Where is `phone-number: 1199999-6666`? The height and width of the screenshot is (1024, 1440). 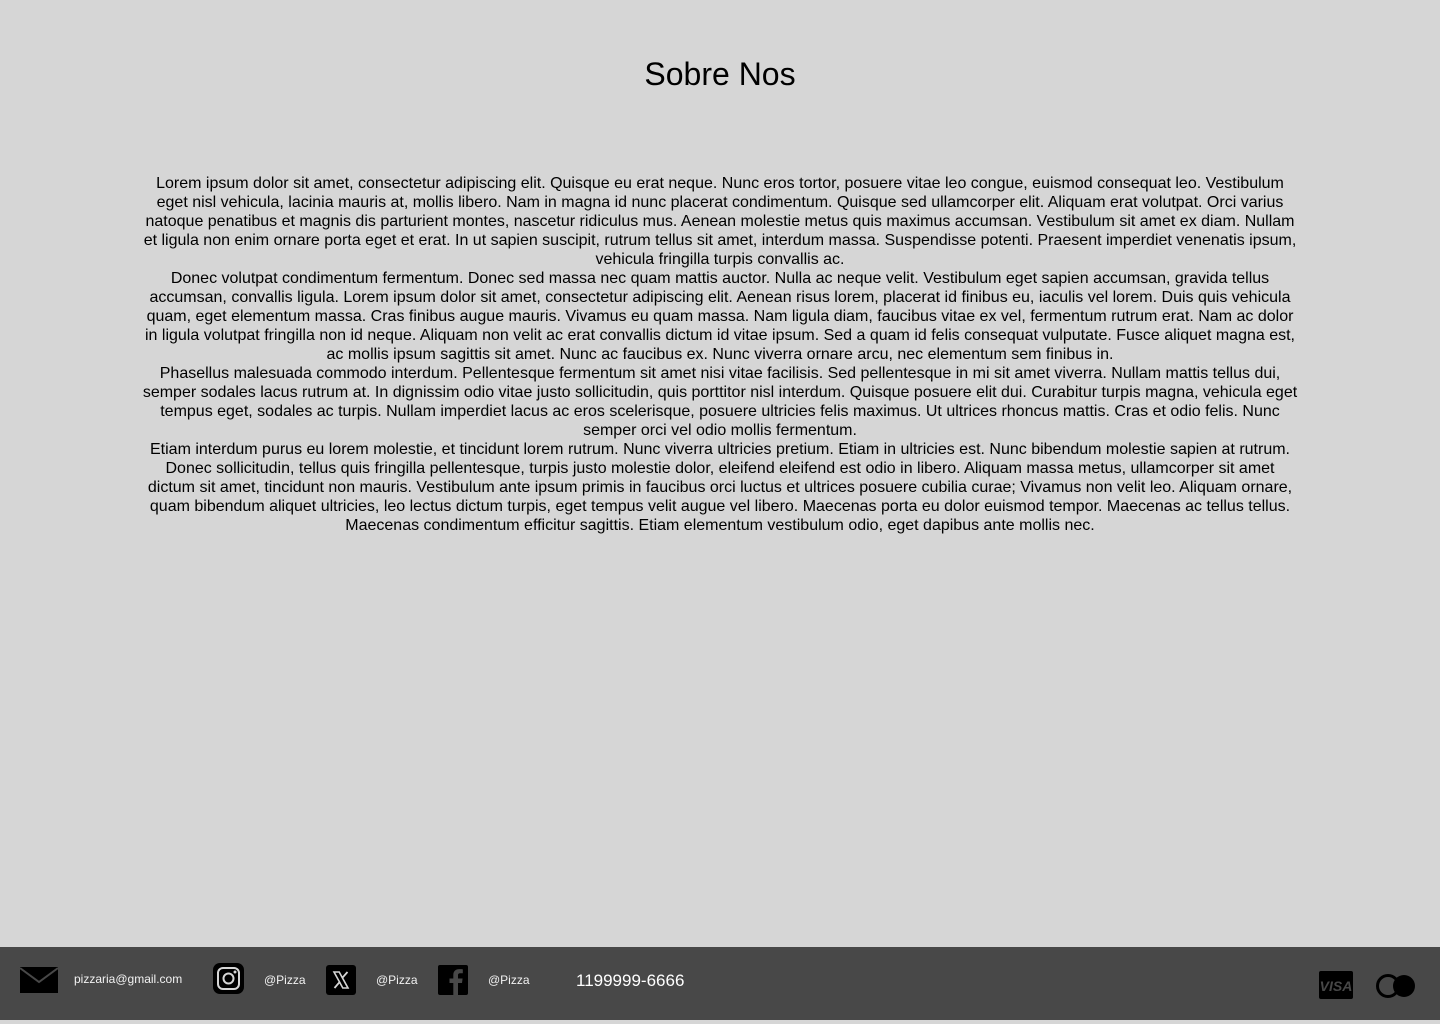 phone-number: 1199999-6666 is located at coordinates (630, 981).